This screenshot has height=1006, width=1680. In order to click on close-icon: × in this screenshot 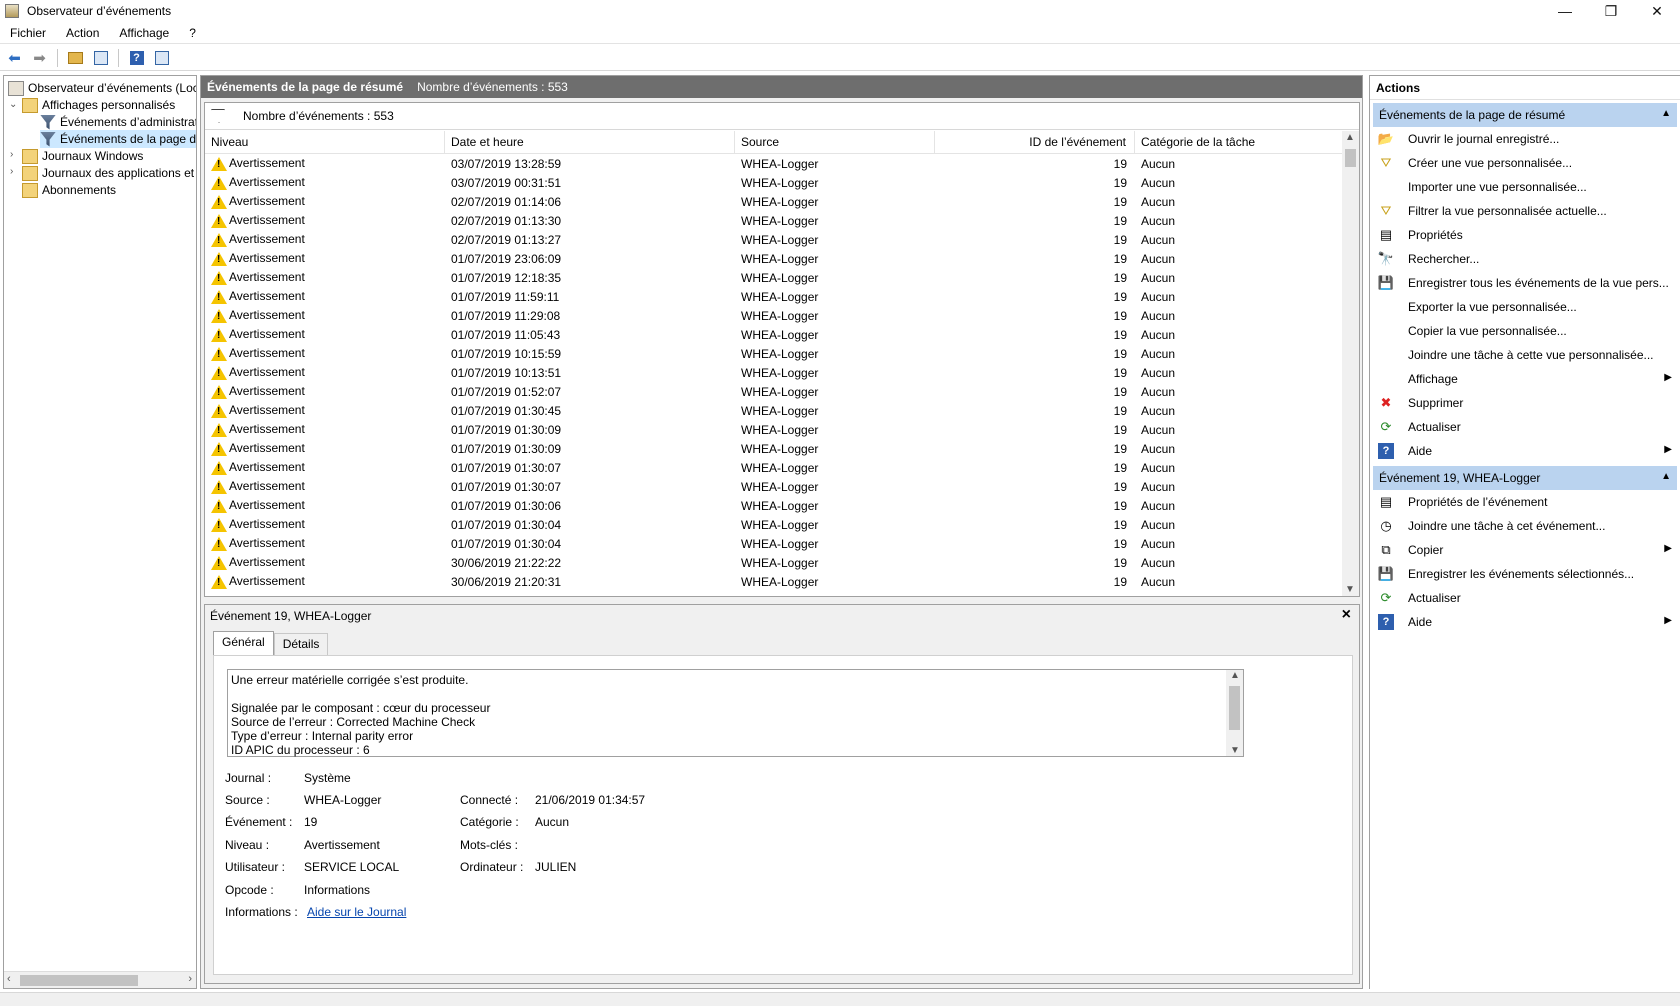, I will do `click(1346, 615)`.